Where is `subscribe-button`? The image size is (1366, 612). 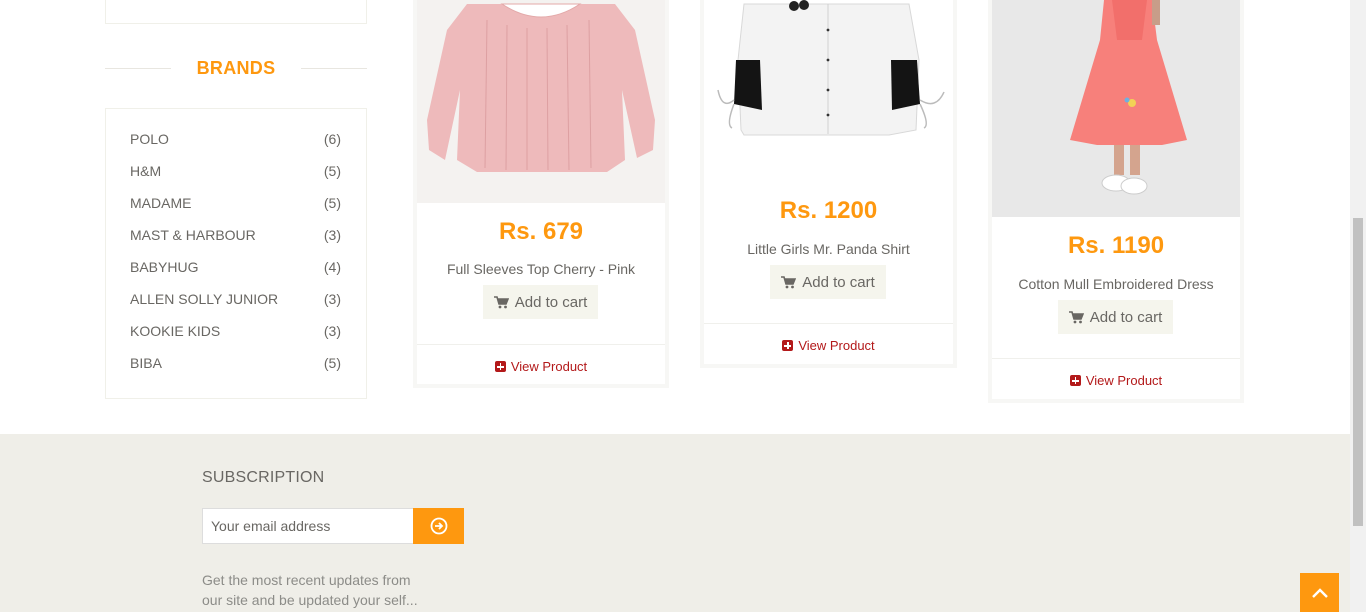 subscribe-button is located at coordinates (438, 526).